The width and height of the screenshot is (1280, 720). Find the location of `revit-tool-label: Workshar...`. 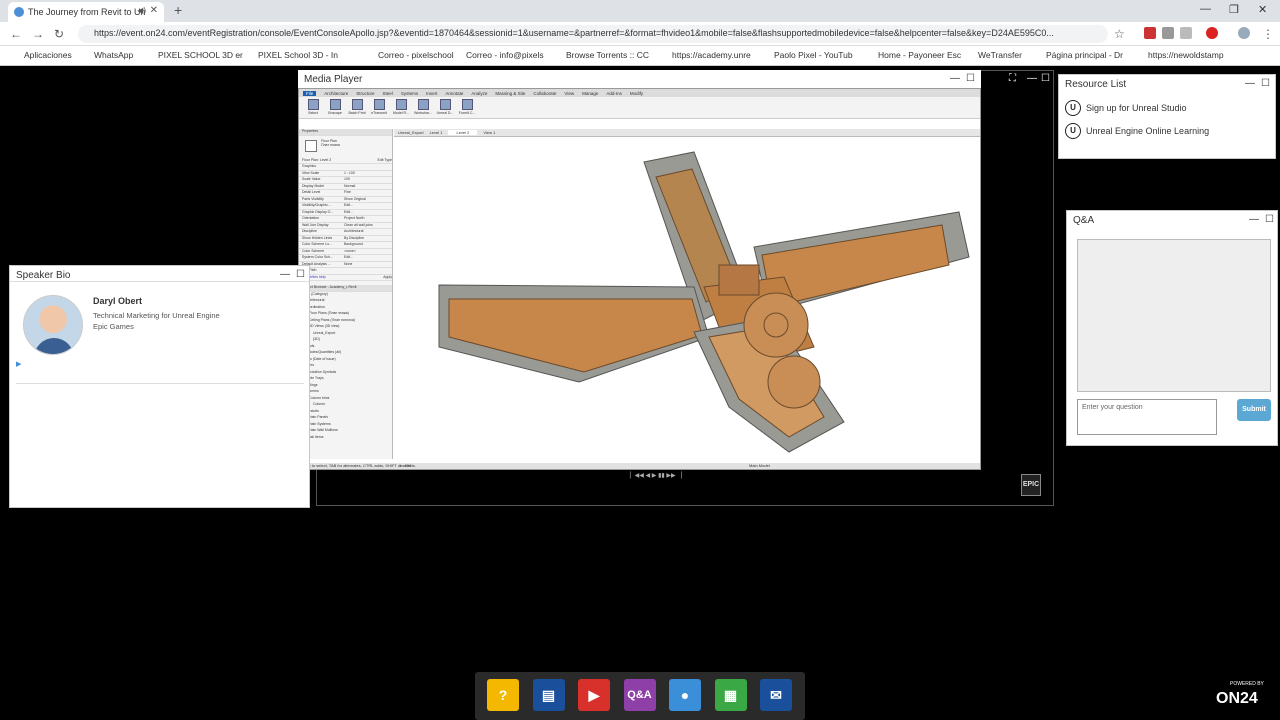

revit-tool-label: Workshar... is located at coordinates (423, 113).